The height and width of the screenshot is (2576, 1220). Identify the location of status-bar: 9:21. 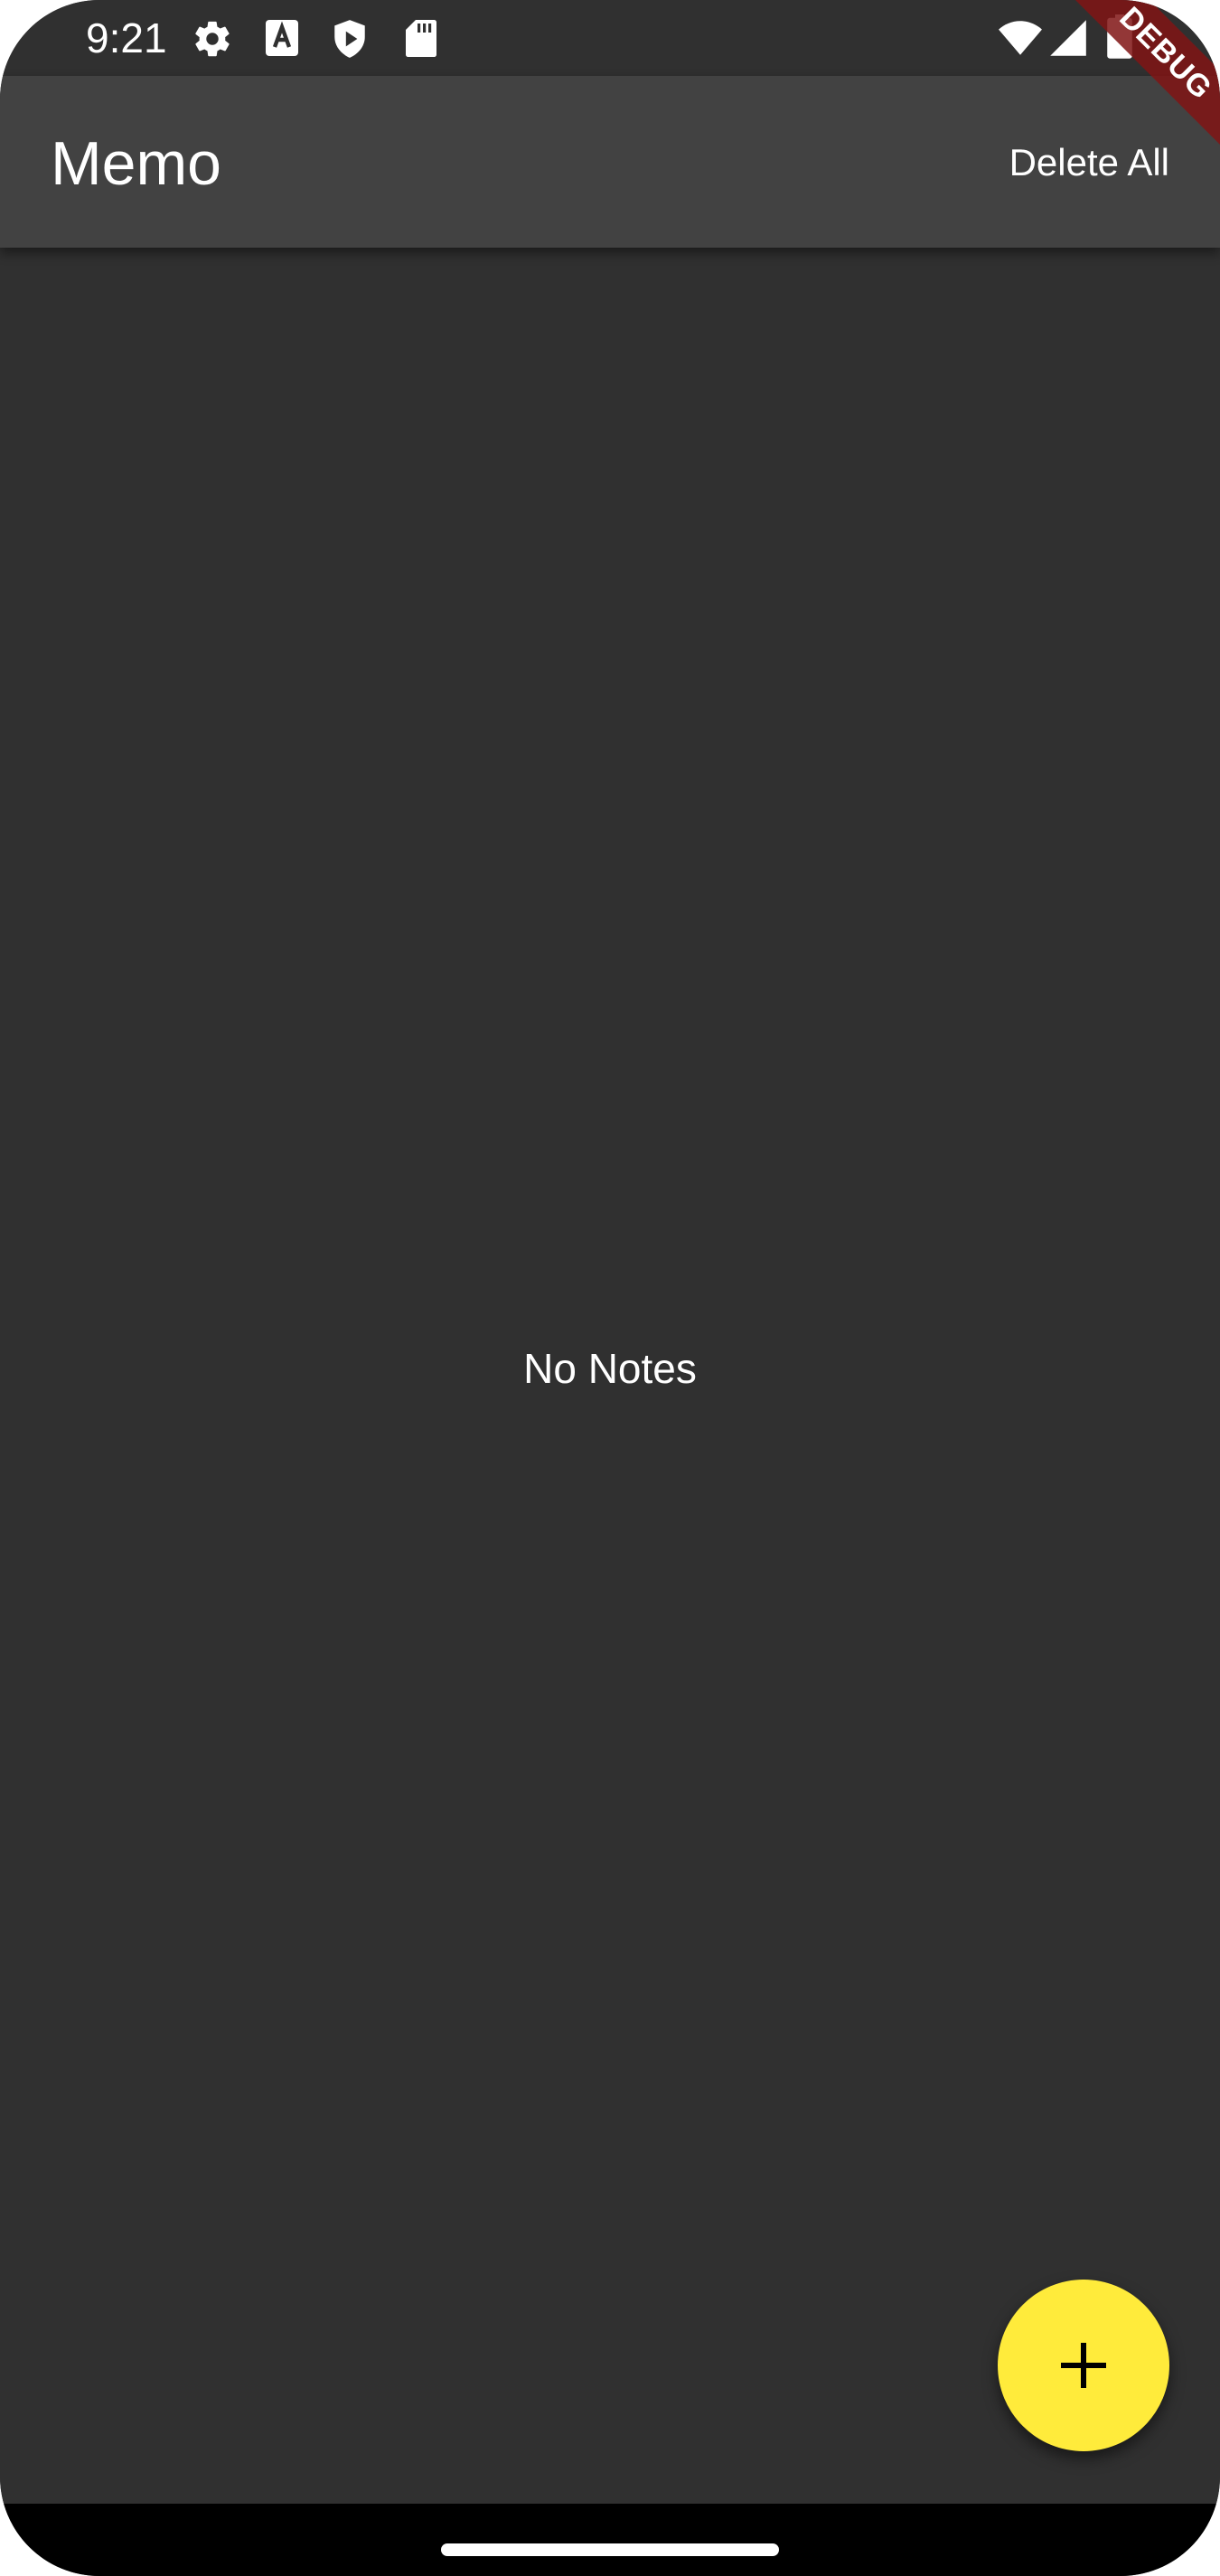
(610, 38).